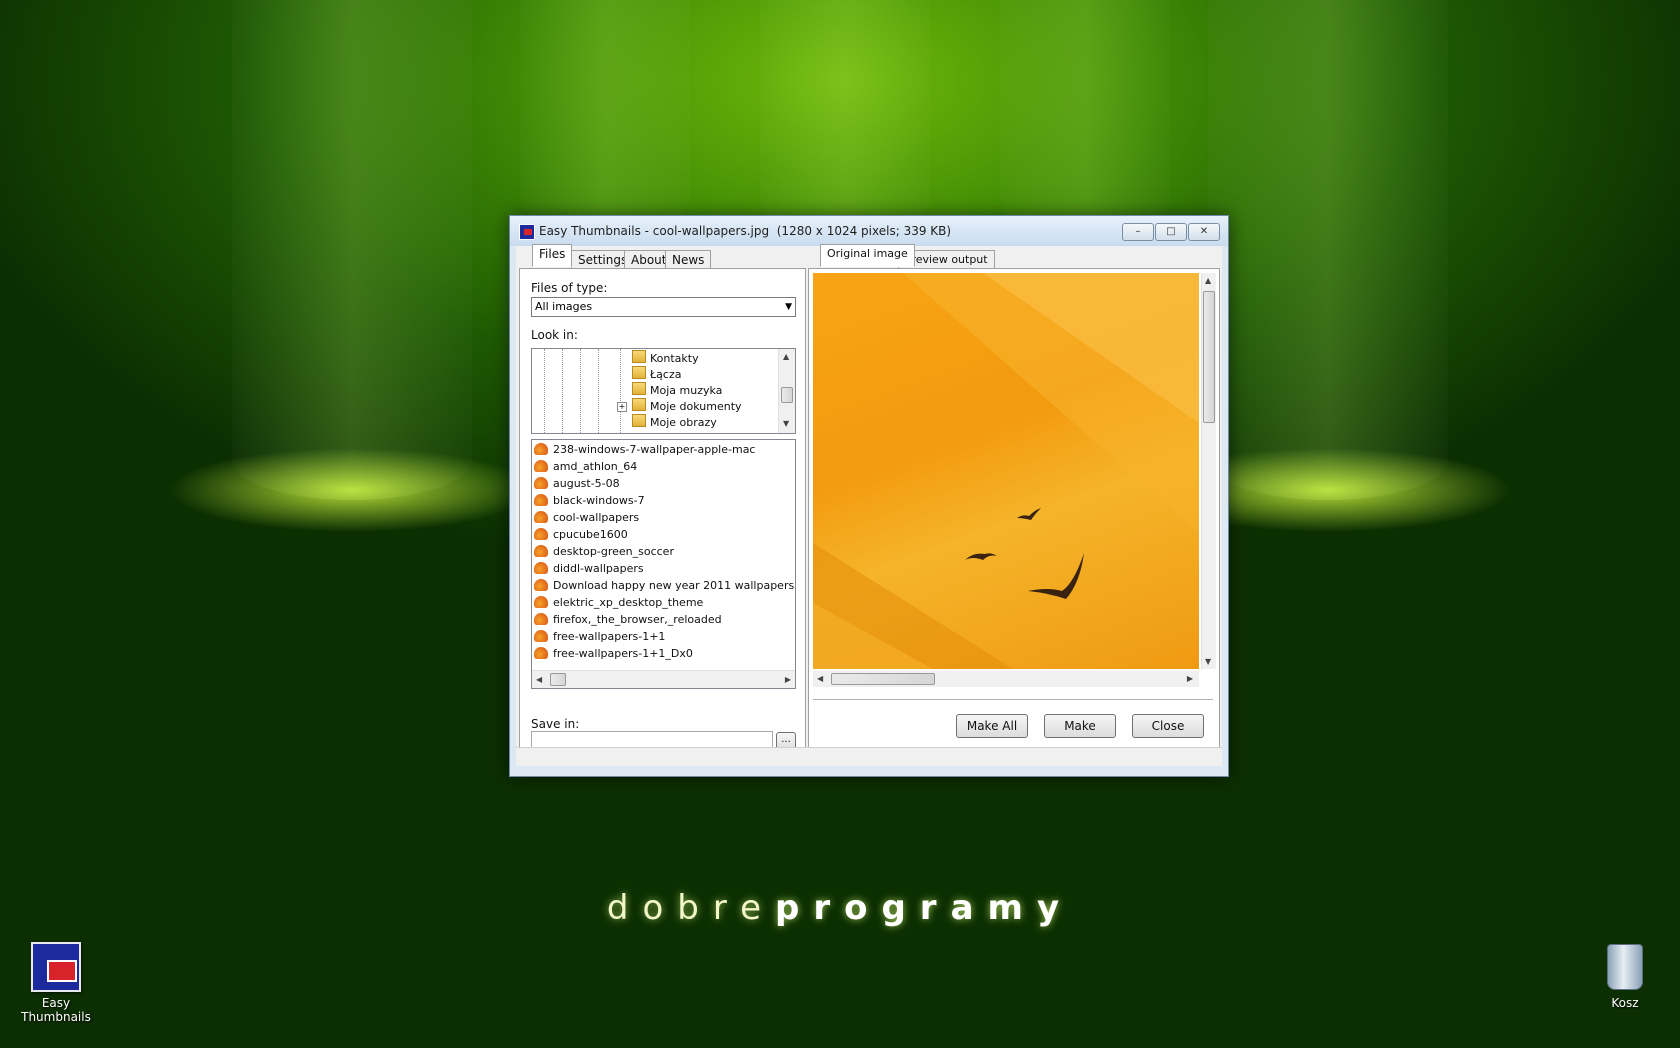 The height and width of the screenshot is (1048, 1680). Describe the element at coordinates (628, 619) in the screenshot. I see `list-item: firefox,_the_browser,_reloaded` at that location.